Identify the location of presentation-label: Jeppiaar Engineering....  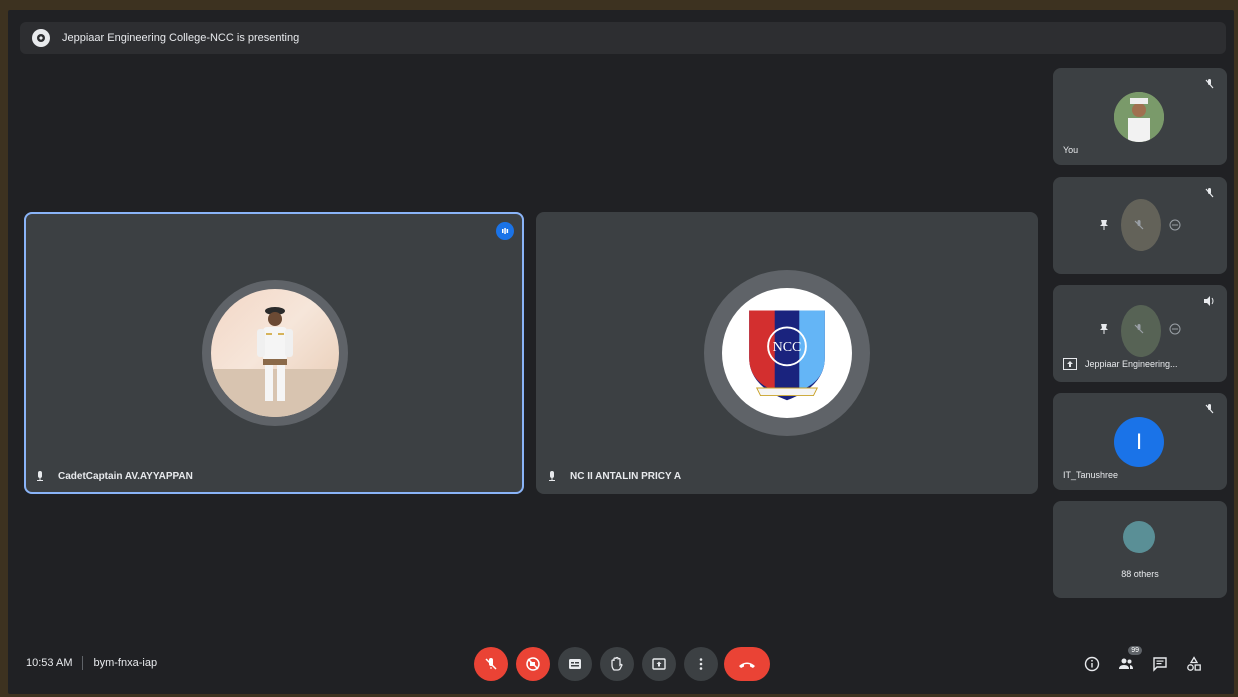
(1120, 364).